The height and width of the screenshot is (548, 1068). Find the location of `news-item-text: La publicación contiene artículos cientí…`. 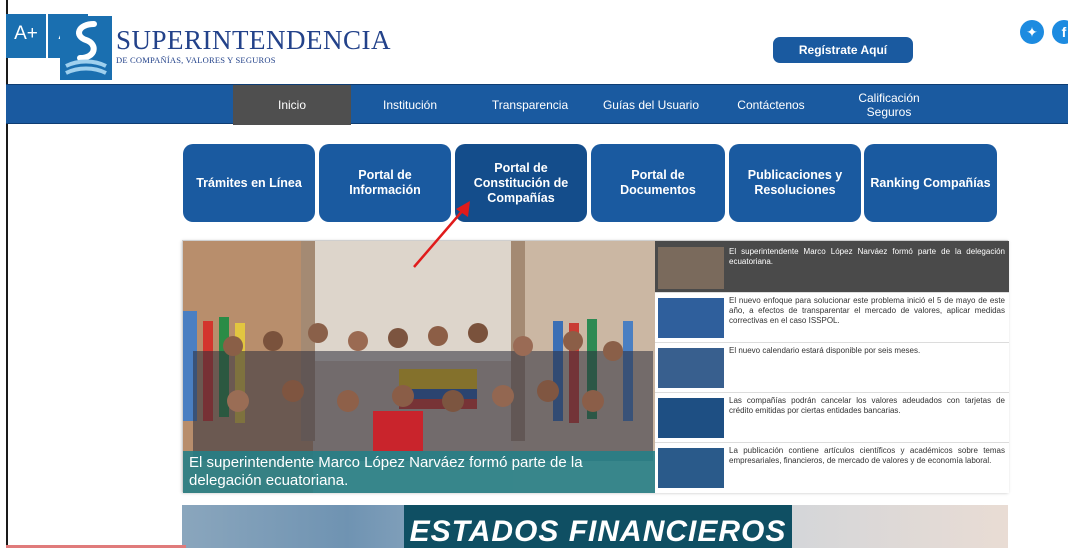

news-item-text: La publicación contiene artículos cientí… is located at coordinates (867, 455).